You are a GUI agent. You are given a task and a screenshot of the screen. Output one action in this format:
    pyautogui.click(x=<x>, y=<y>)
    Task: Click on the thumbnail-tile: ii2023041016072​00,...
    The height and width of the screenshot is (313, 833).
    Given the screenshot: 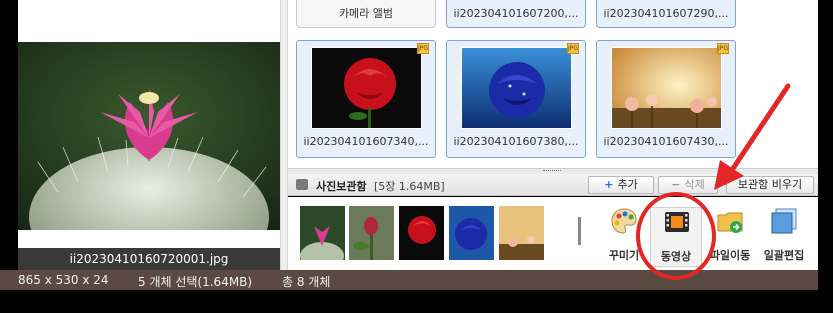 What is the action you would take?
    pyautogui.click(x=516, y=14)
    